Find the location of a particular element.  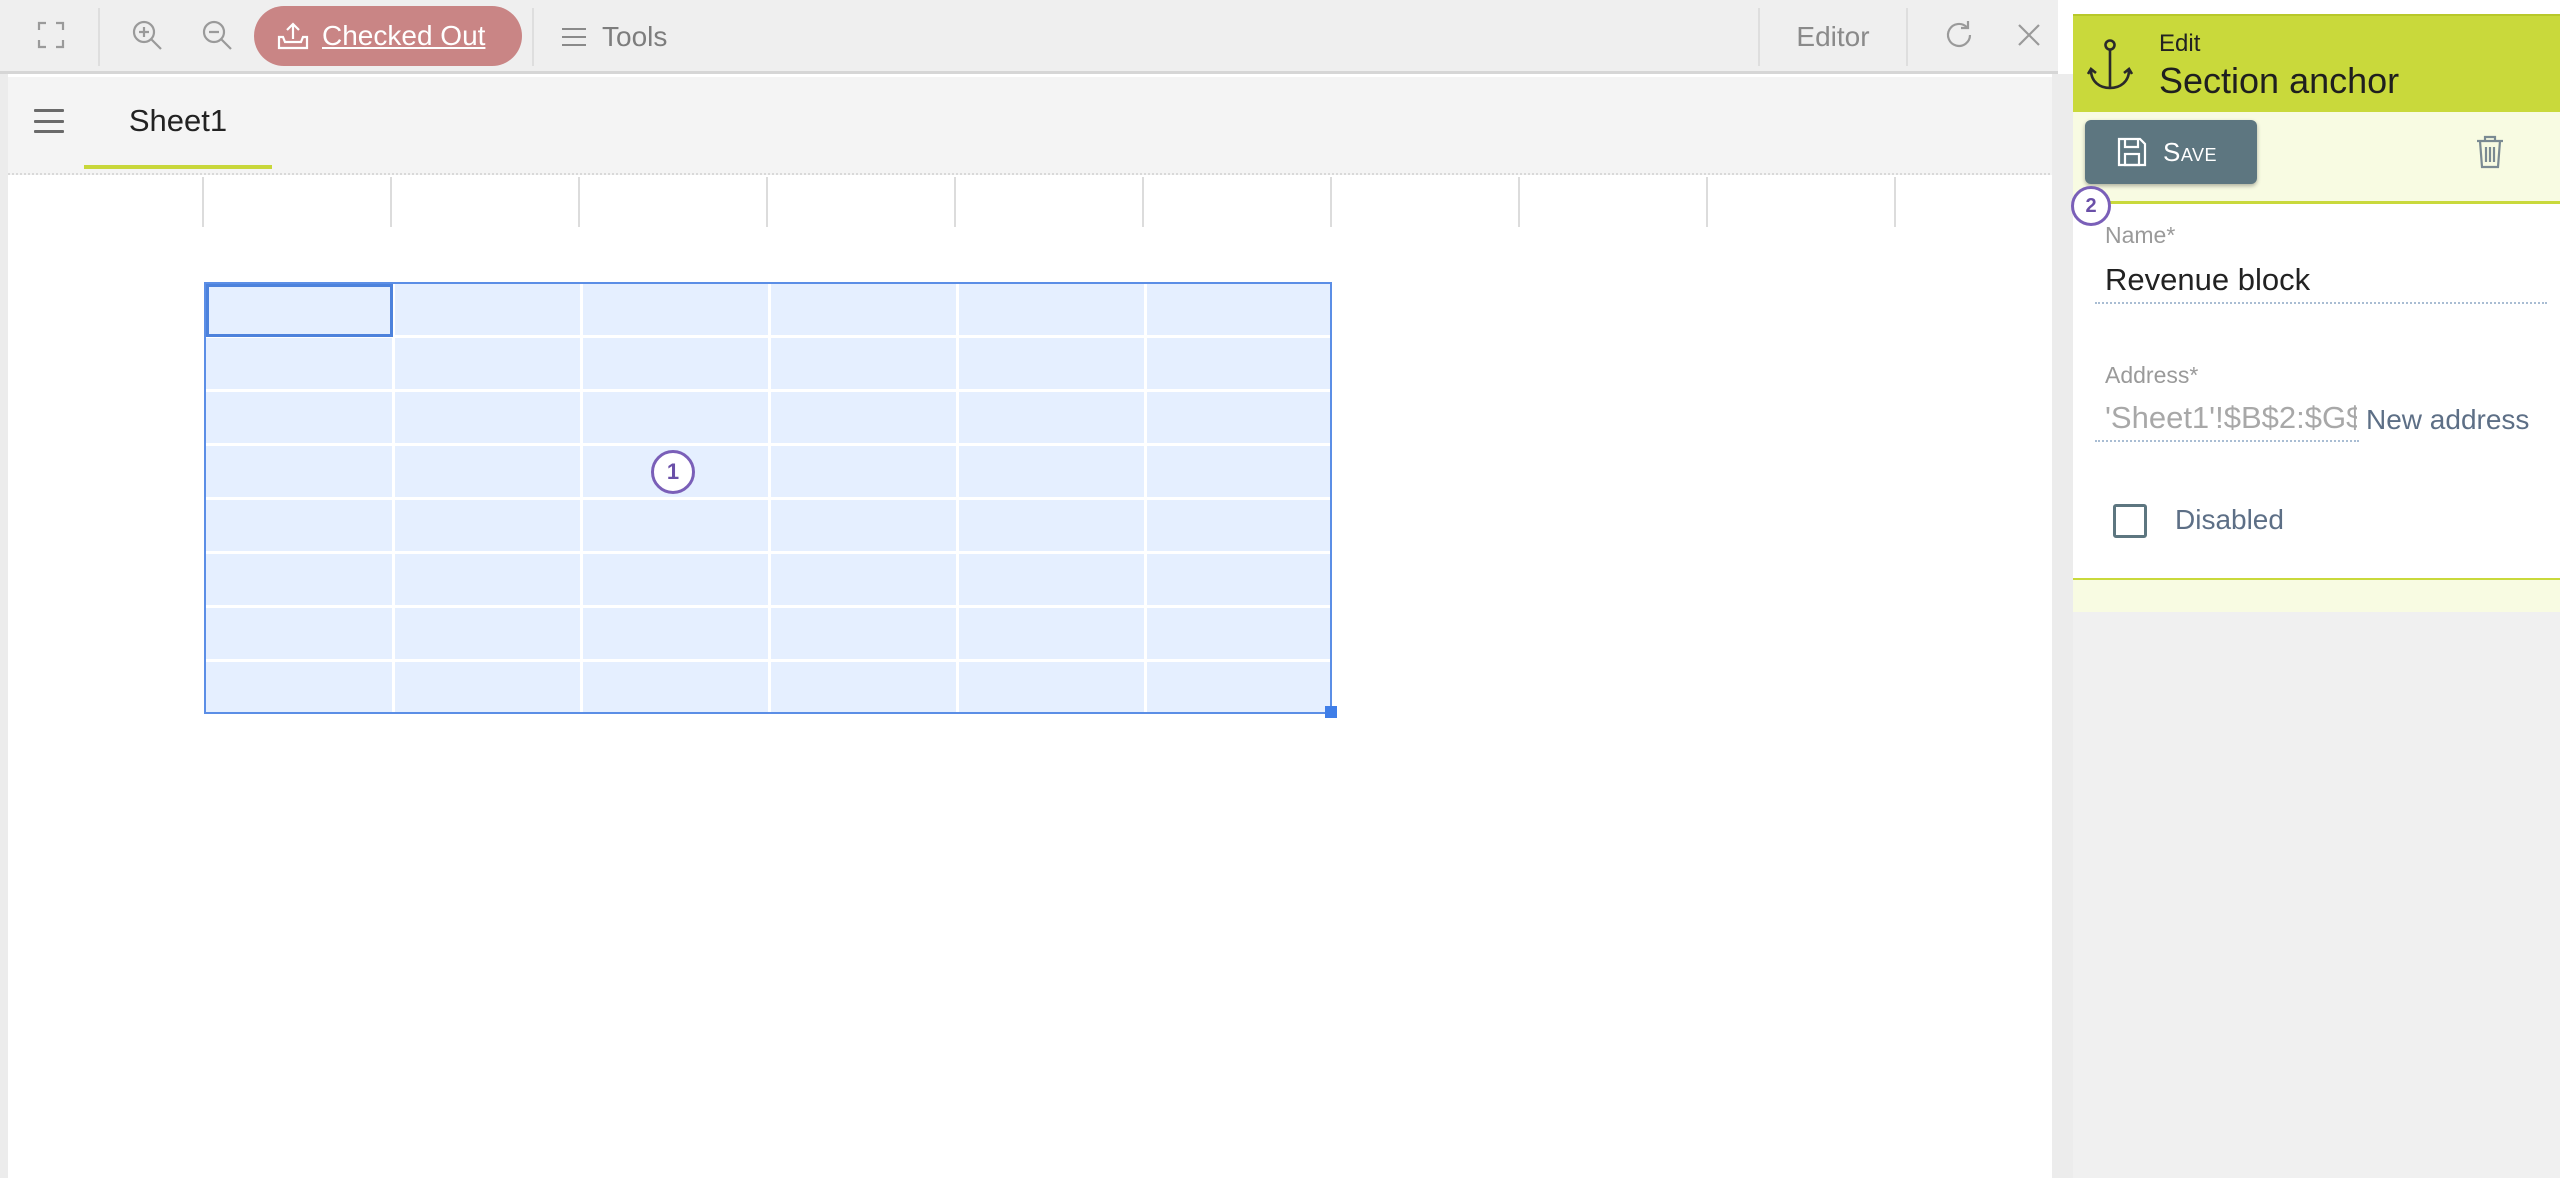

panel-background is located at coordinates (2316, 895).